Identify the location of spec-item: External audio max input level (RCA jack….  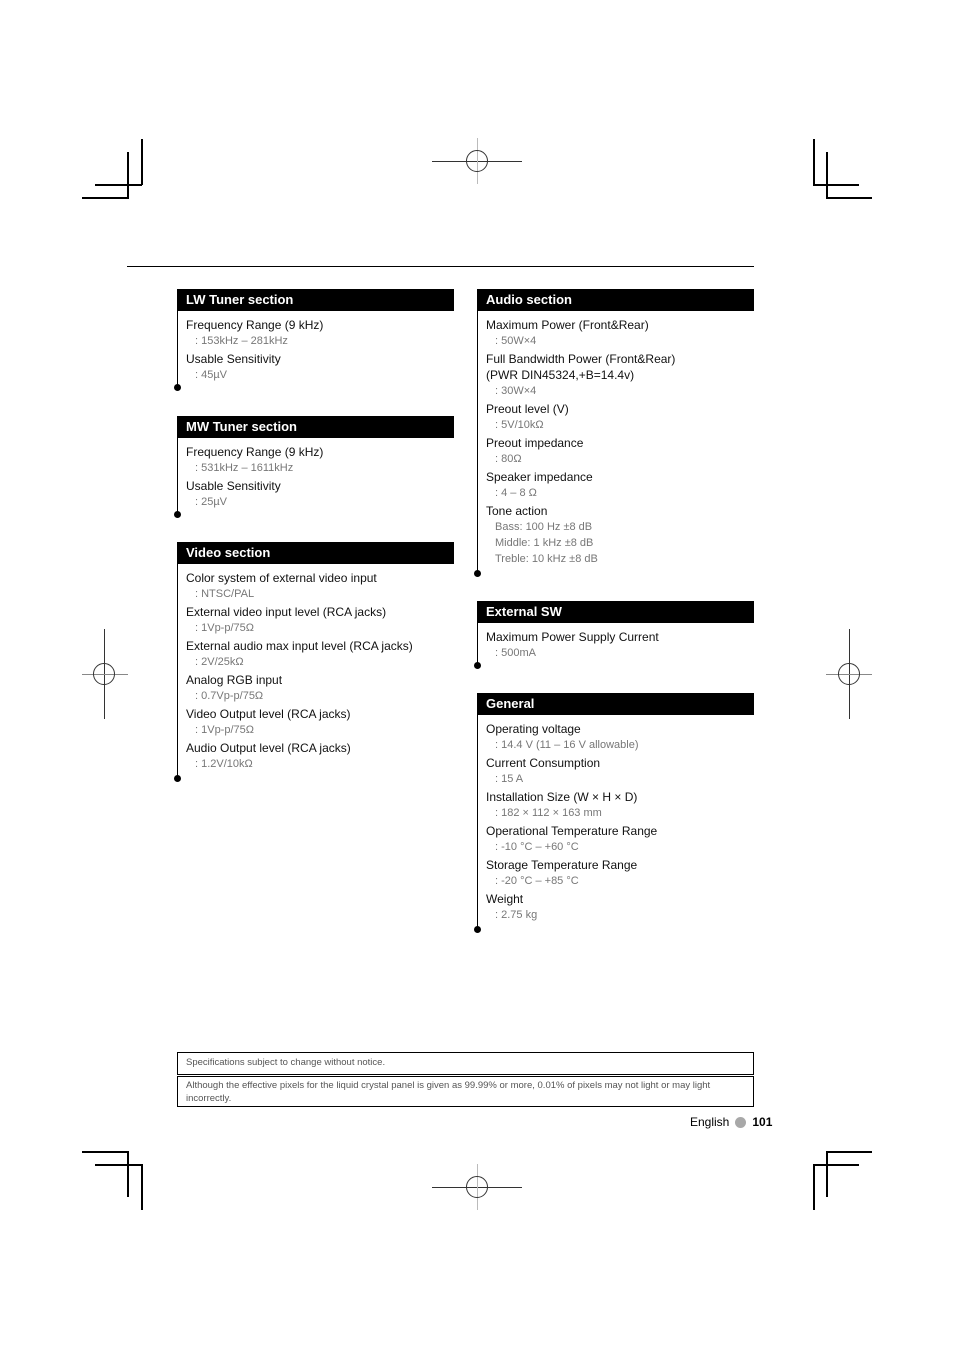
(299, 653).